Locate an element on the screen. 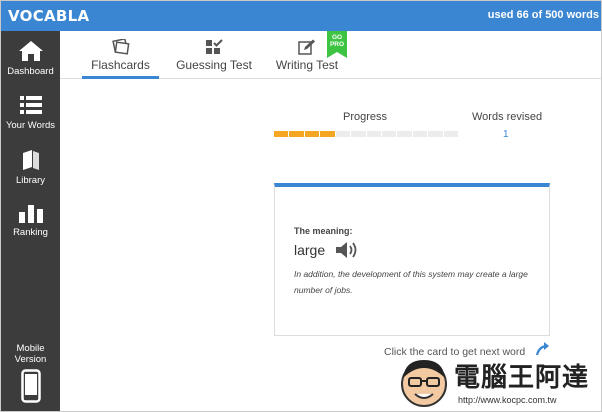 The image size is (602, 412). flashcards-icon is located at coordinates (120, 47).